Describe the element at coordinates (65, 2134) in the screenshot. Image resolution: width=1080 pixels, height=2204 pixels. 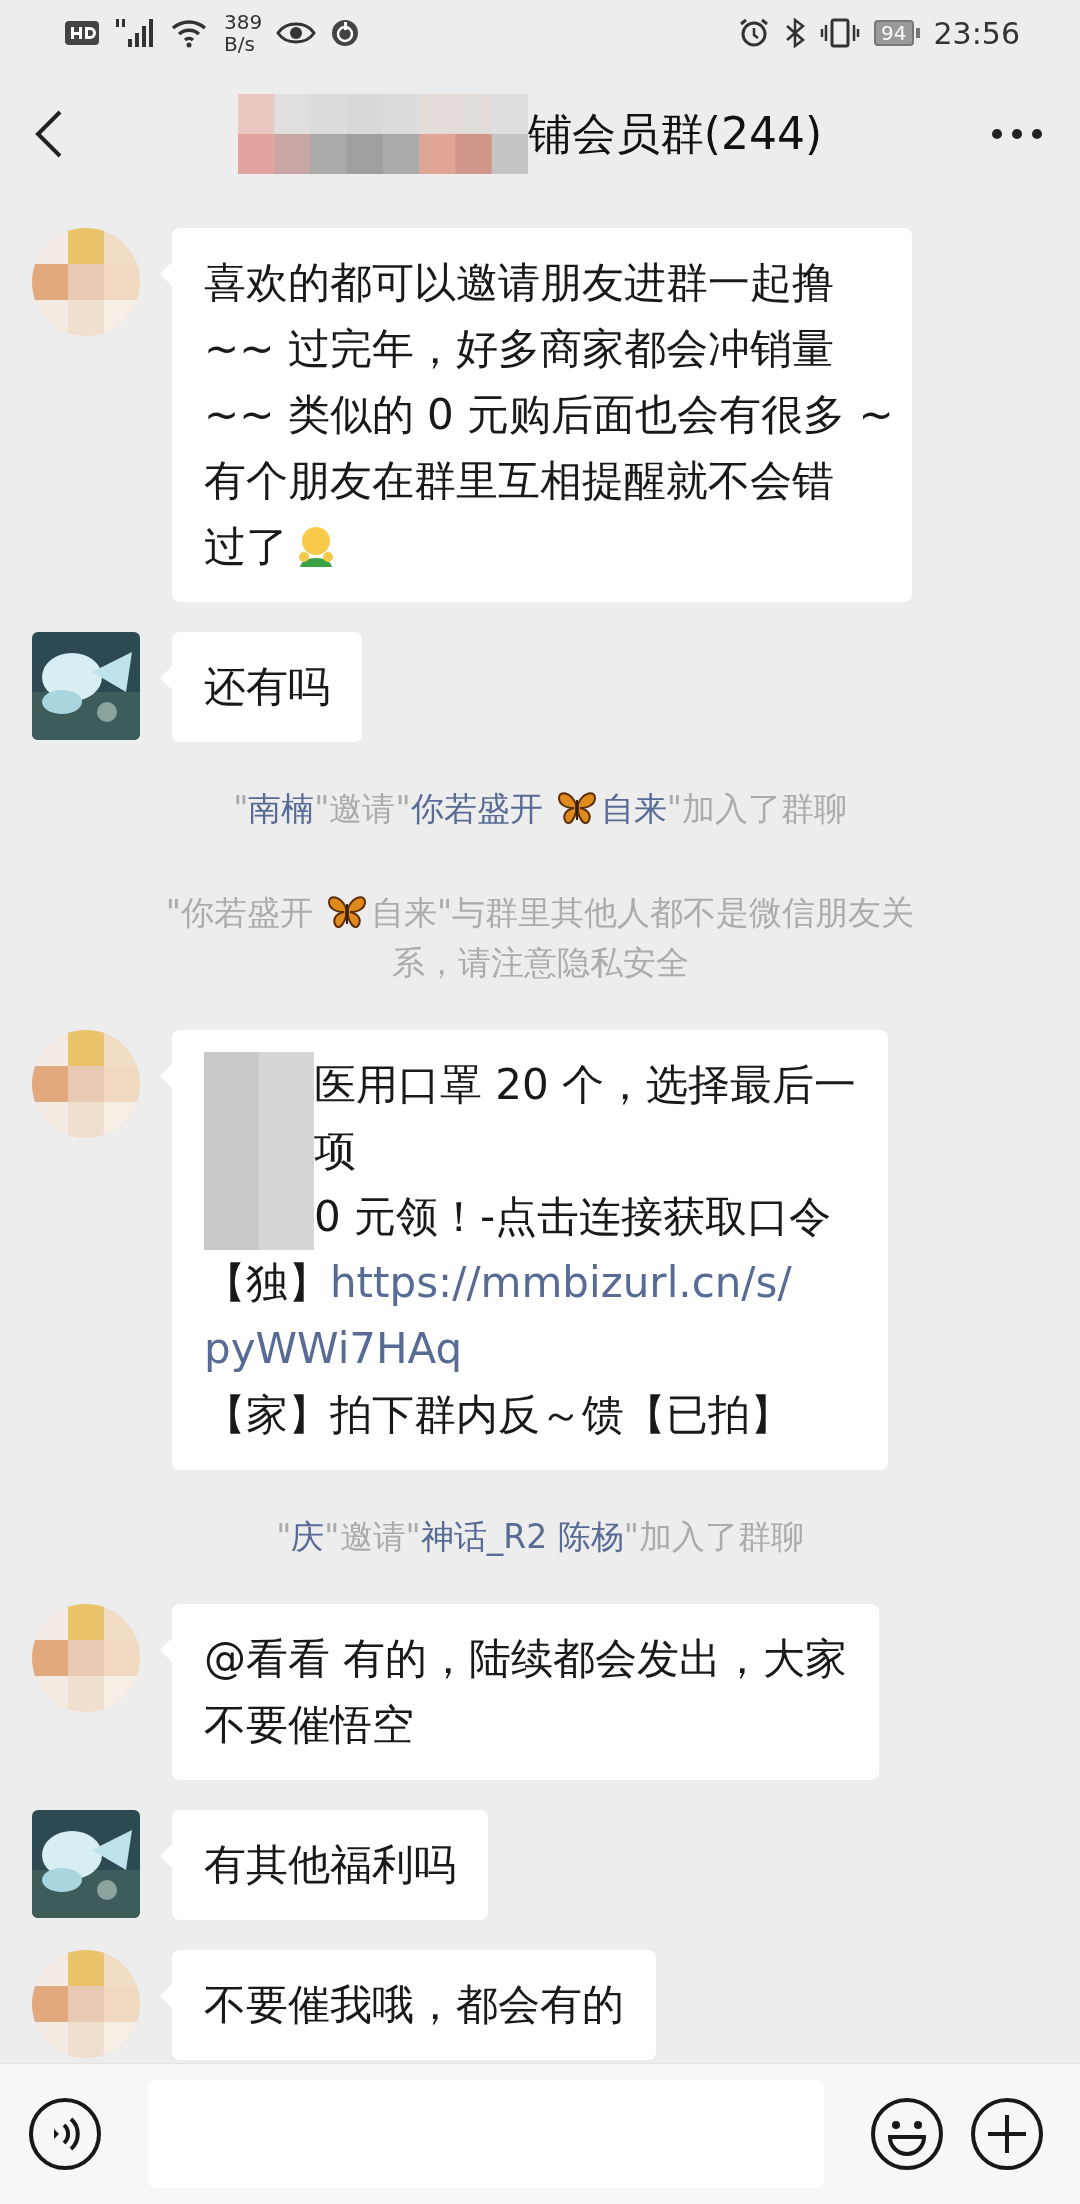
I see `voice-icon` at that location.